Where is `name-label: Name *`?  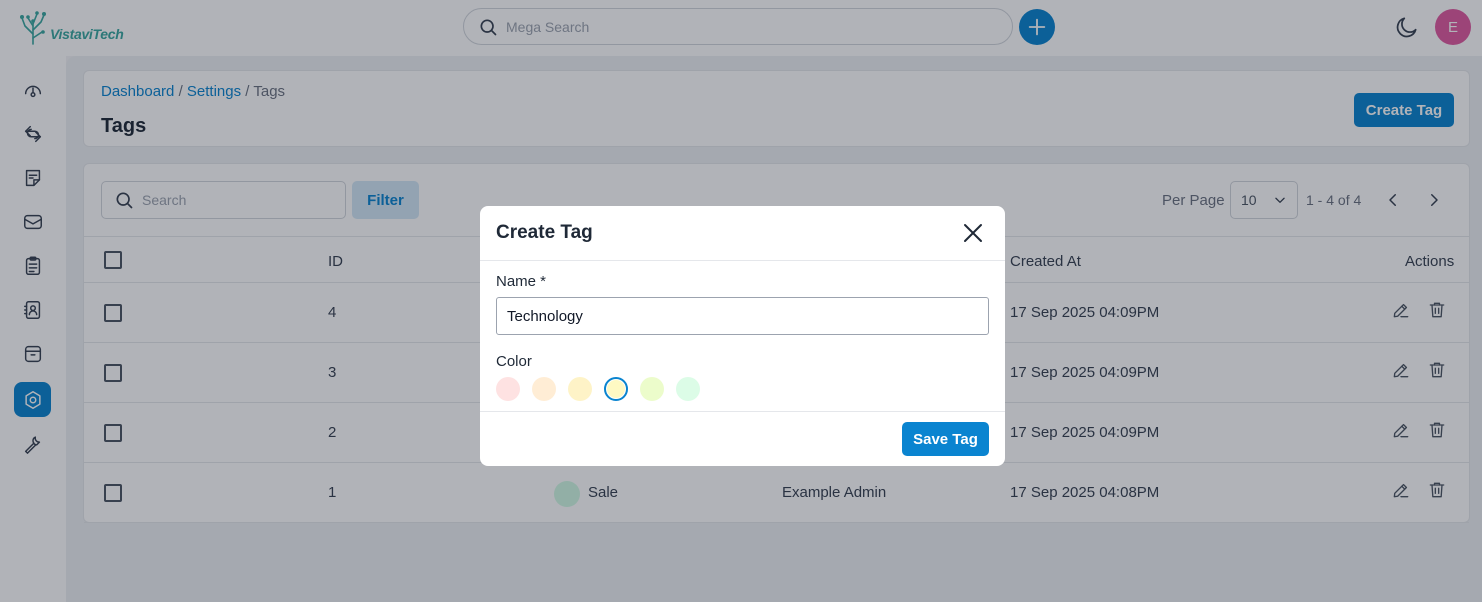 name-label: Name * is located at coordinates (521, 281).